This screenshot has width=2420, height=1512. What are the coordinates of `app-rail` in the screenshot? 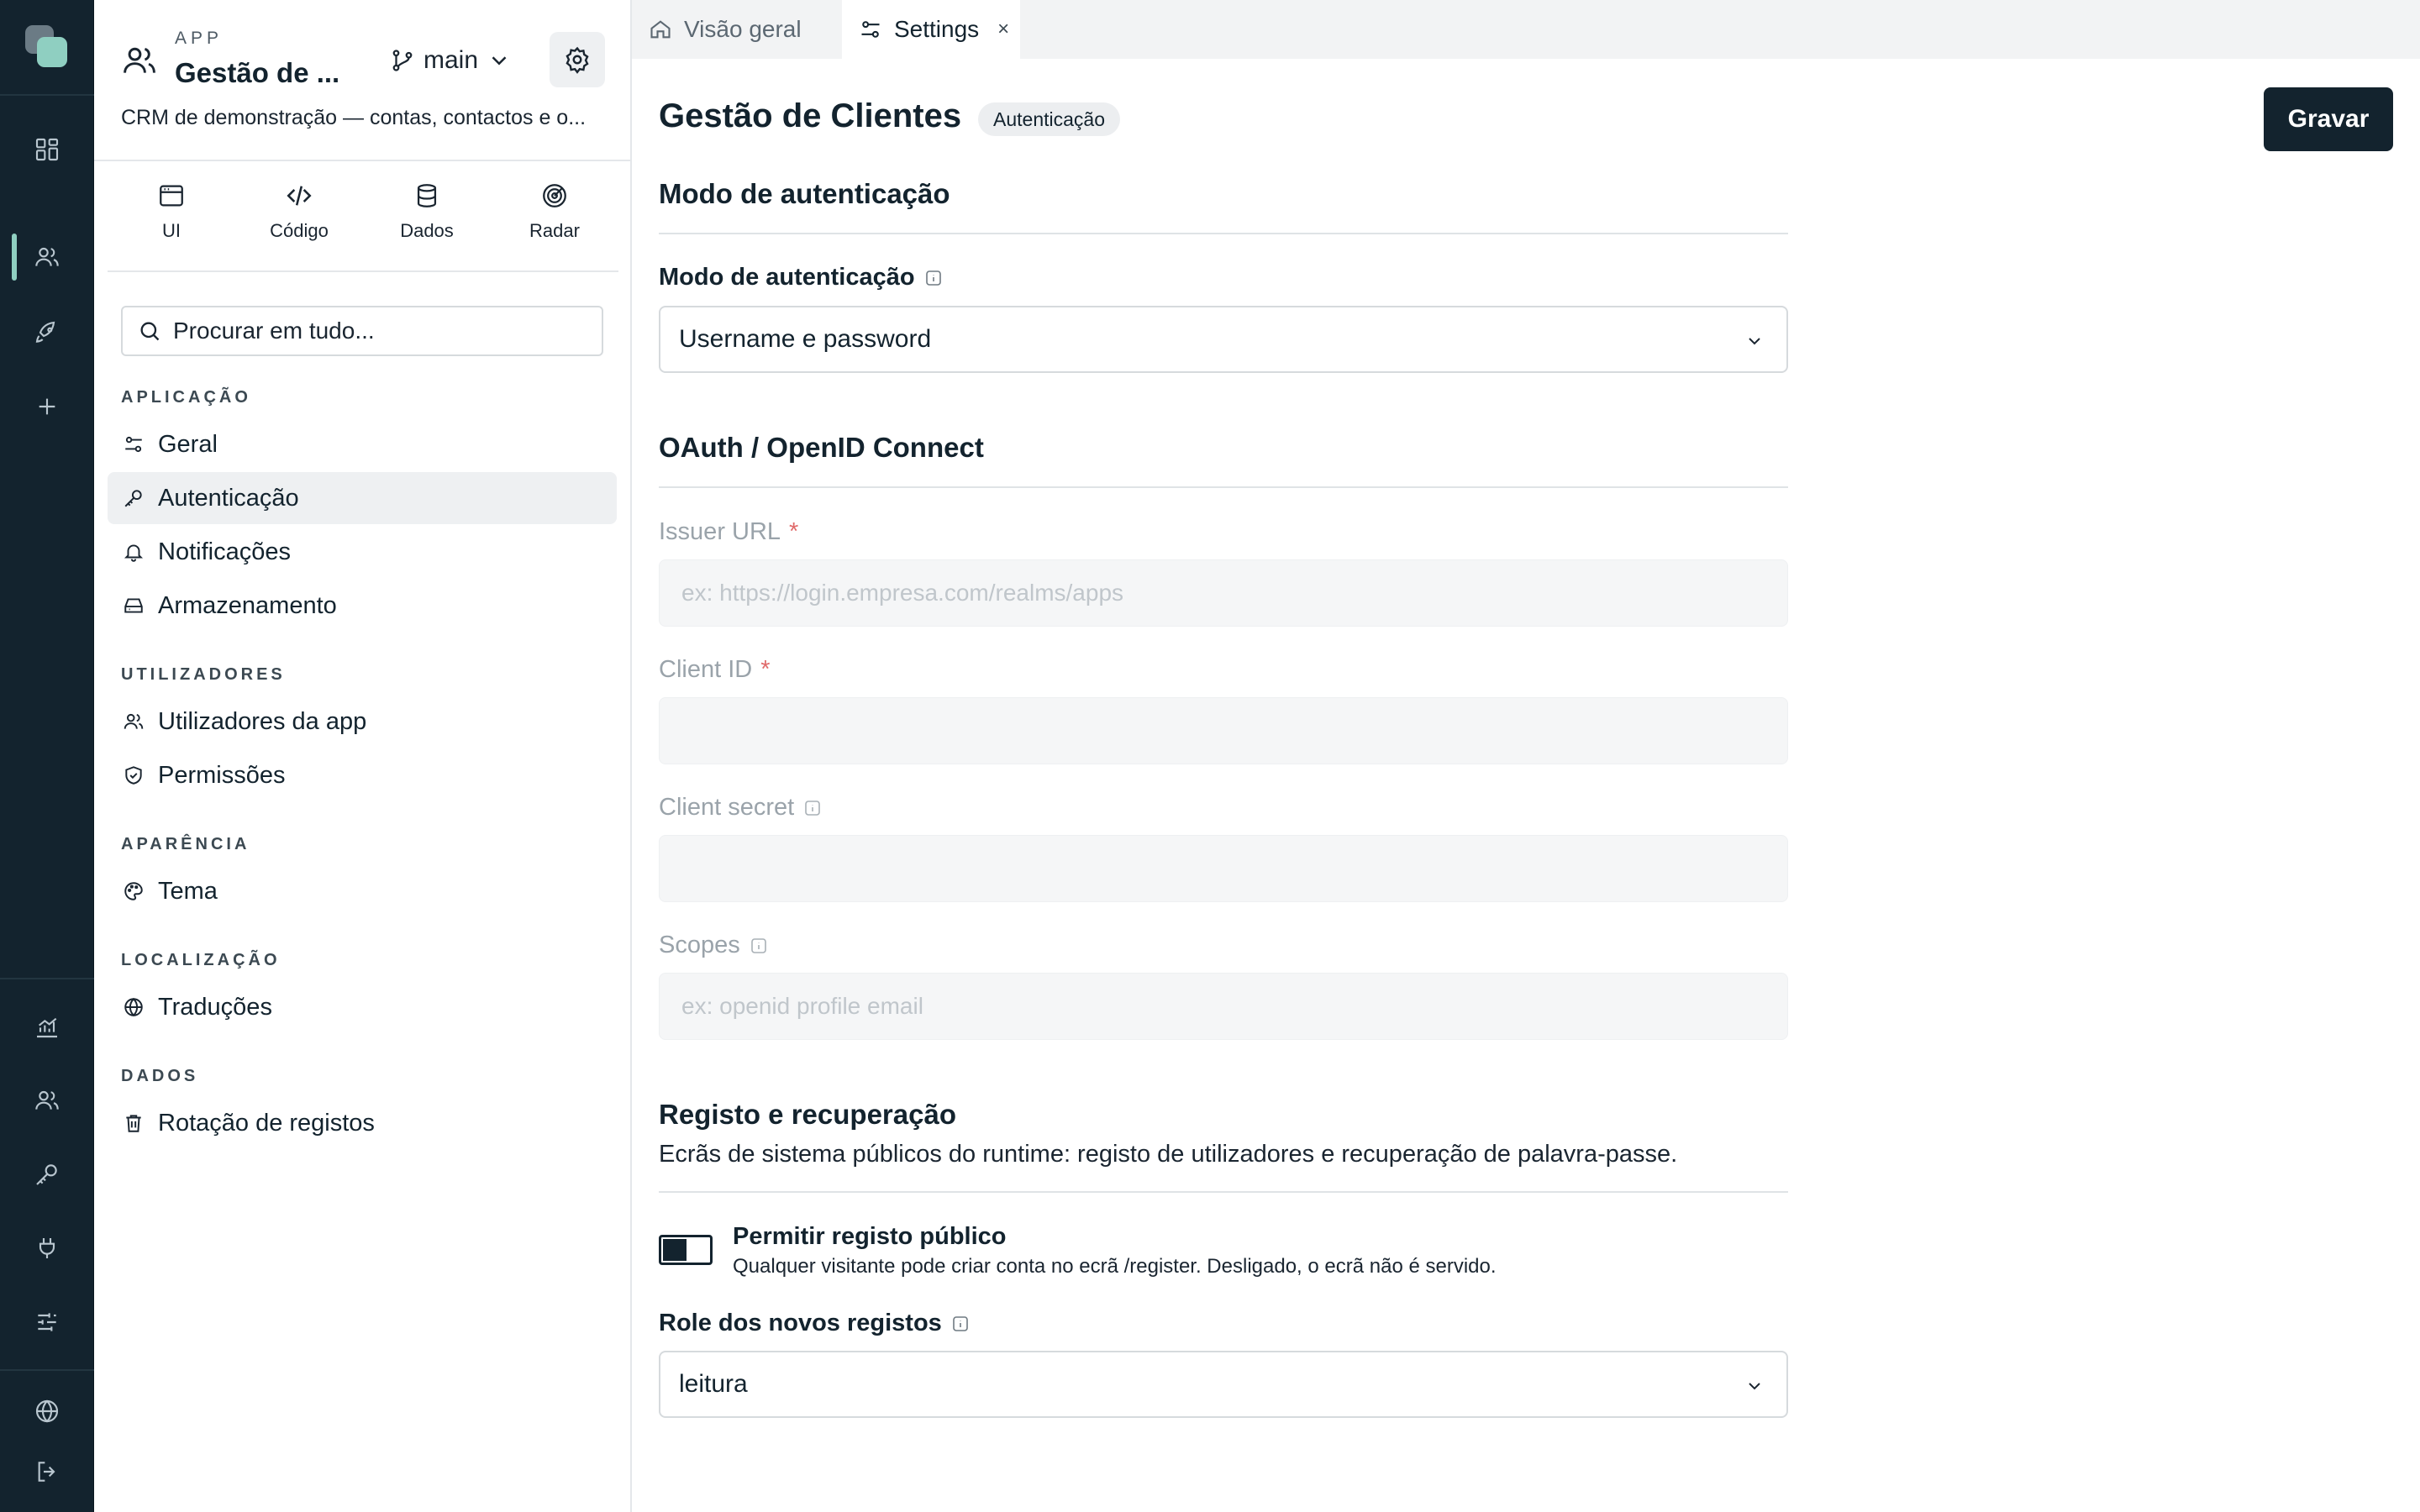 It's located at (47, 756).